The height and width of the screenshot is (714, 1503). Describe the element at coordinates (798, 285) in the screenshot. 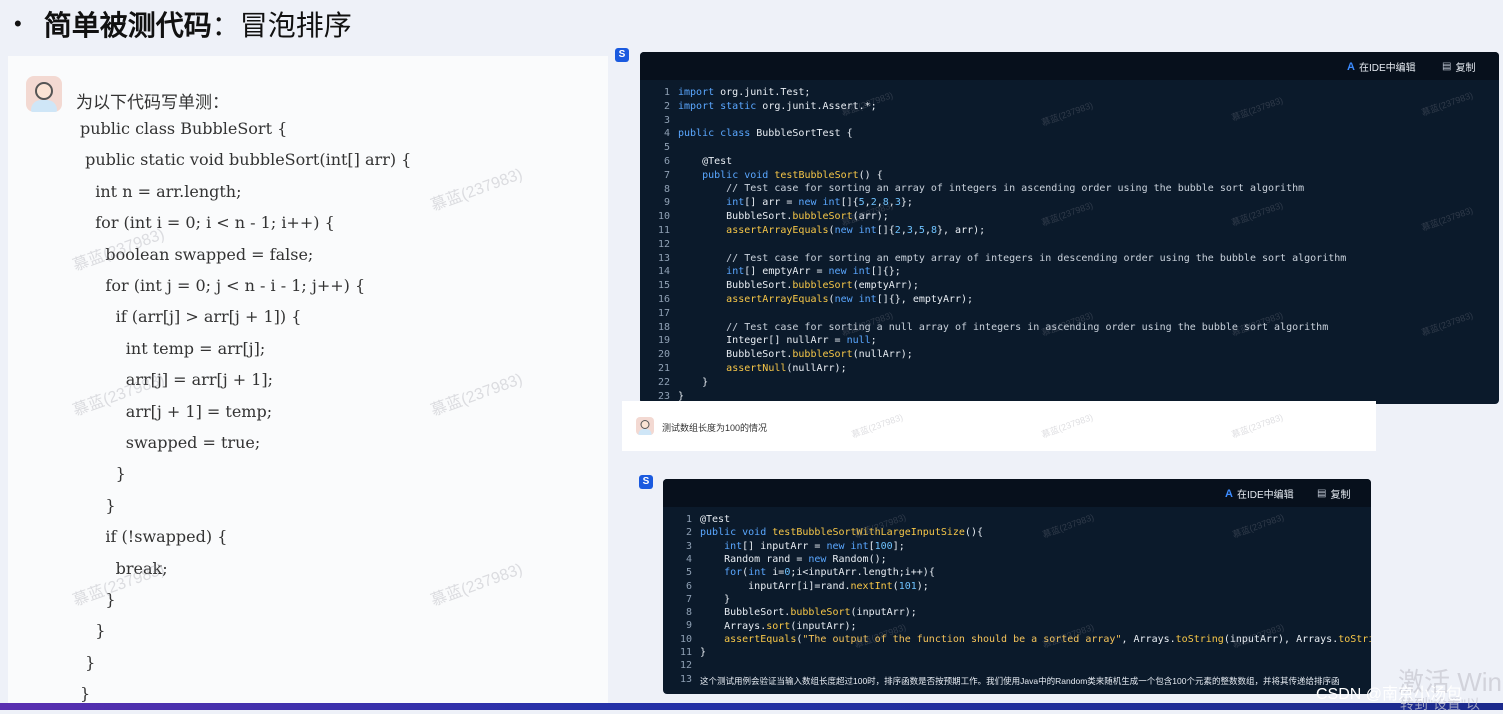

I see `code-line: BubbleSort.bubbleSort(emptyArr);` at that location.